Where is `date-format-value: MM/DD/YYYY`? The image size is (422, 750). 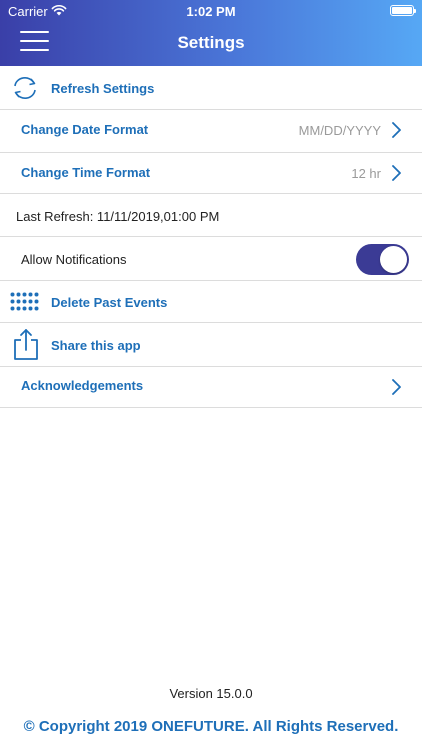 date-format-value: MM/DD/YYYY is located at coordinates (339, 130).